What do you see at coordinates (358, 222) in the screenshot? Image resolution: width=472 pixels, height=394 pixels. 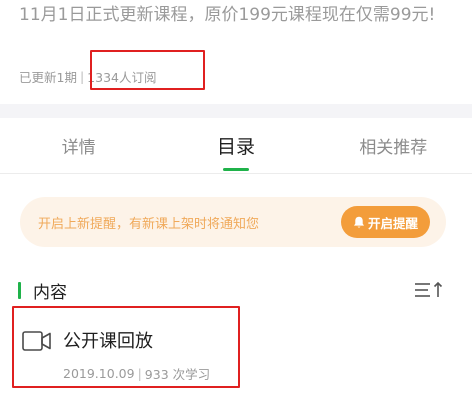 I see `bell-icon` at bounding box center [358, 222].